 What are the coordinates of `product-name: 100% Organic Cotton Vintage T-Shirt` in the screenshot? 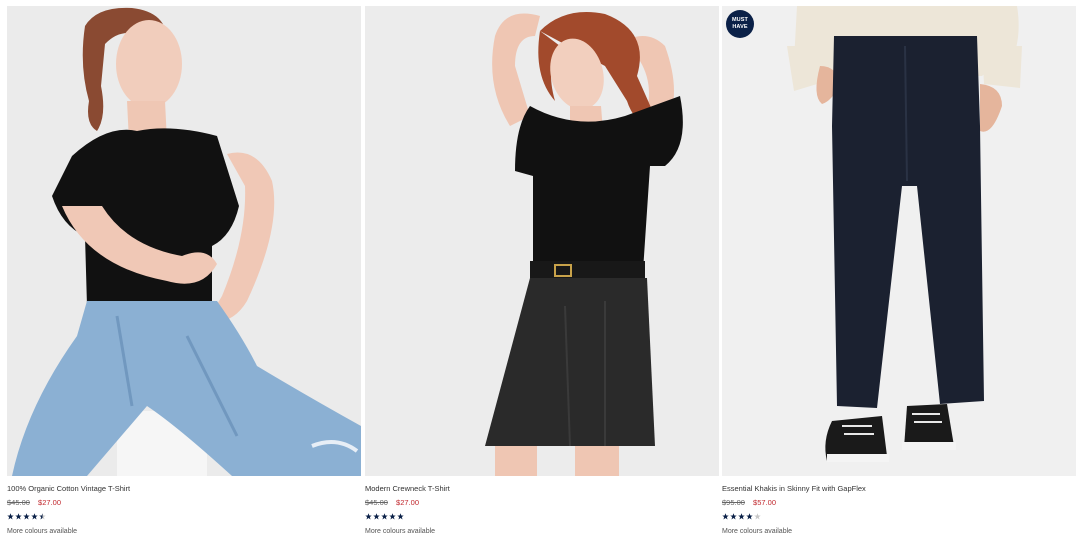 It's located at (184, 488).